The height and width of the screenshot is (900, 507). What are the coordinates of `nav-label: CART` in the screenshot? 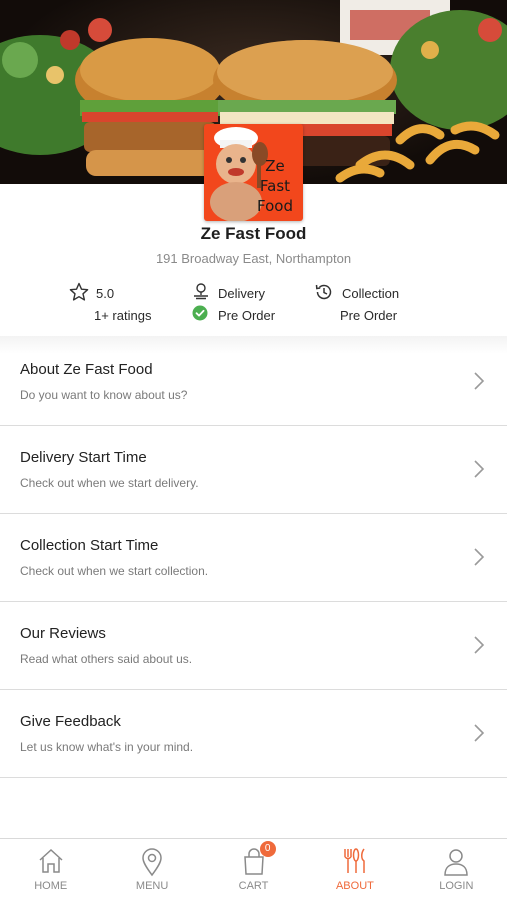 It's located at (253, 886).